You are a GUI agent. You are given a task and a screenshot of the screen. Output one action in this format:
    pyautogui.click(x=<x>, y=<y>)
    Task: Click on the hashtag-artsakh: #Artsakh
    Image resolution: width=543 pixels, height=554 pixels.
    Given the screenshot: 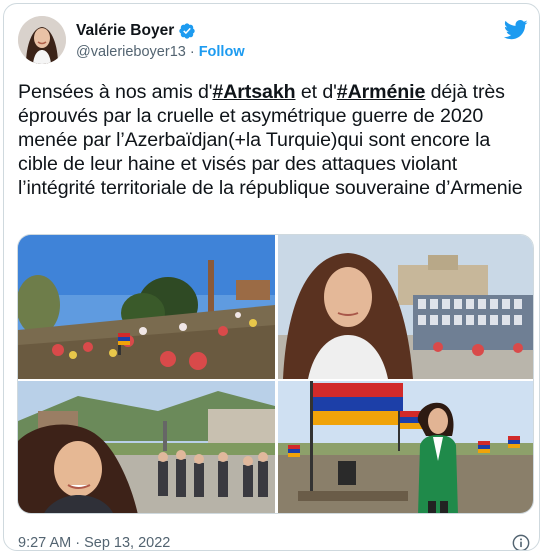 What is the action you would take?
    pyautogui.click(x=253, y=92)
    